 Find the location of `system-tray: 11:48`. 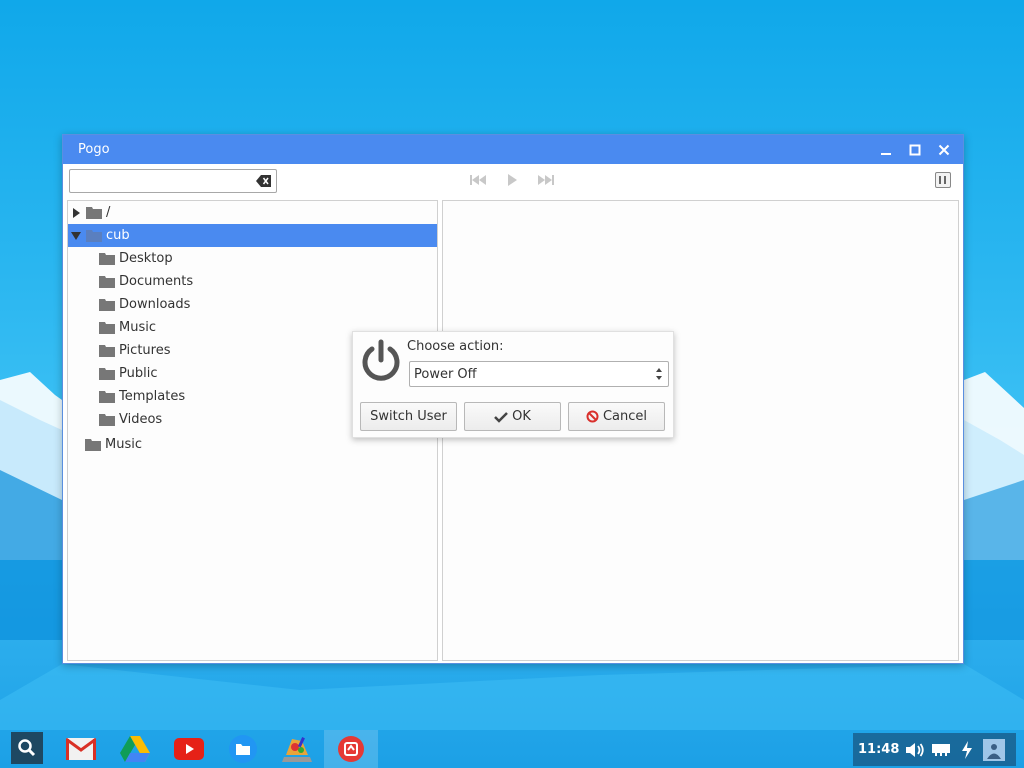

system-tray: 11:48 is located at coordinates (934, 749).